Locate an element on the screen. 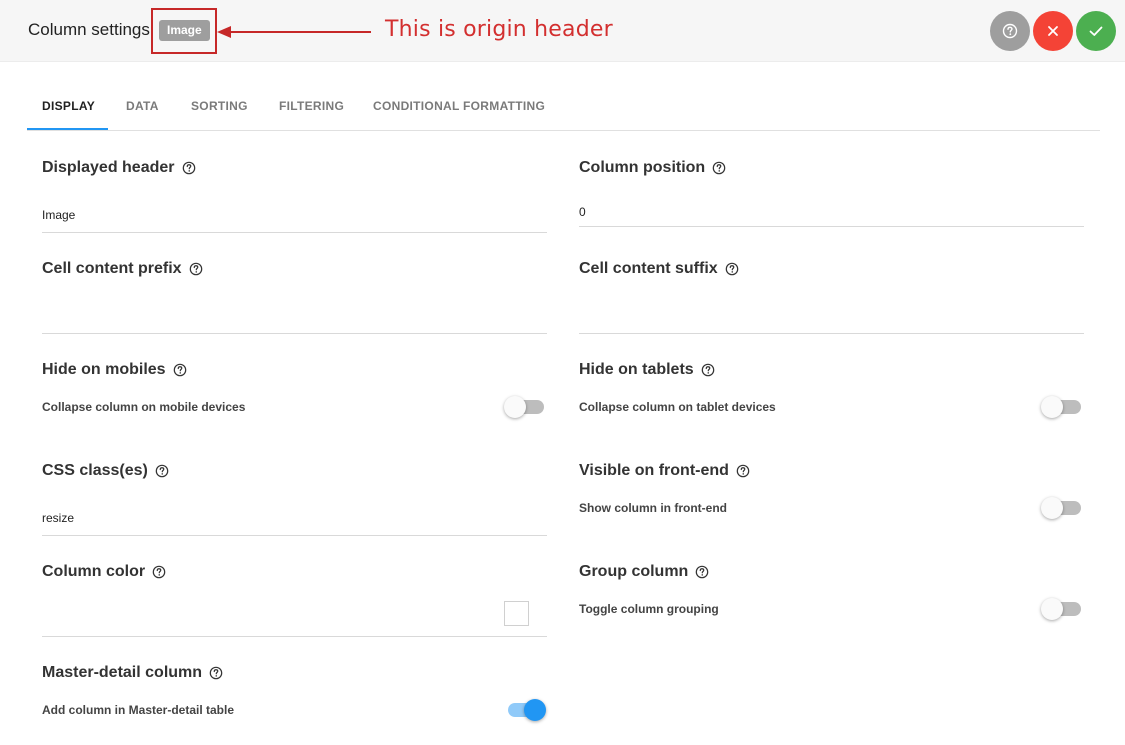 This screenshot has width=1125, height=745. annotation-text: This is origin header is located at coordinates (499, 29).